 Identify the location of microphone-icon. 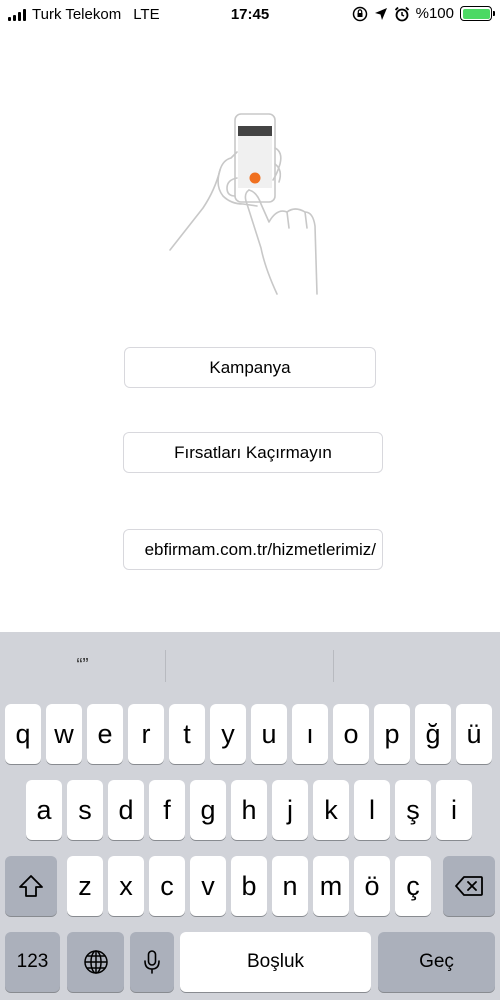
(152, 962).